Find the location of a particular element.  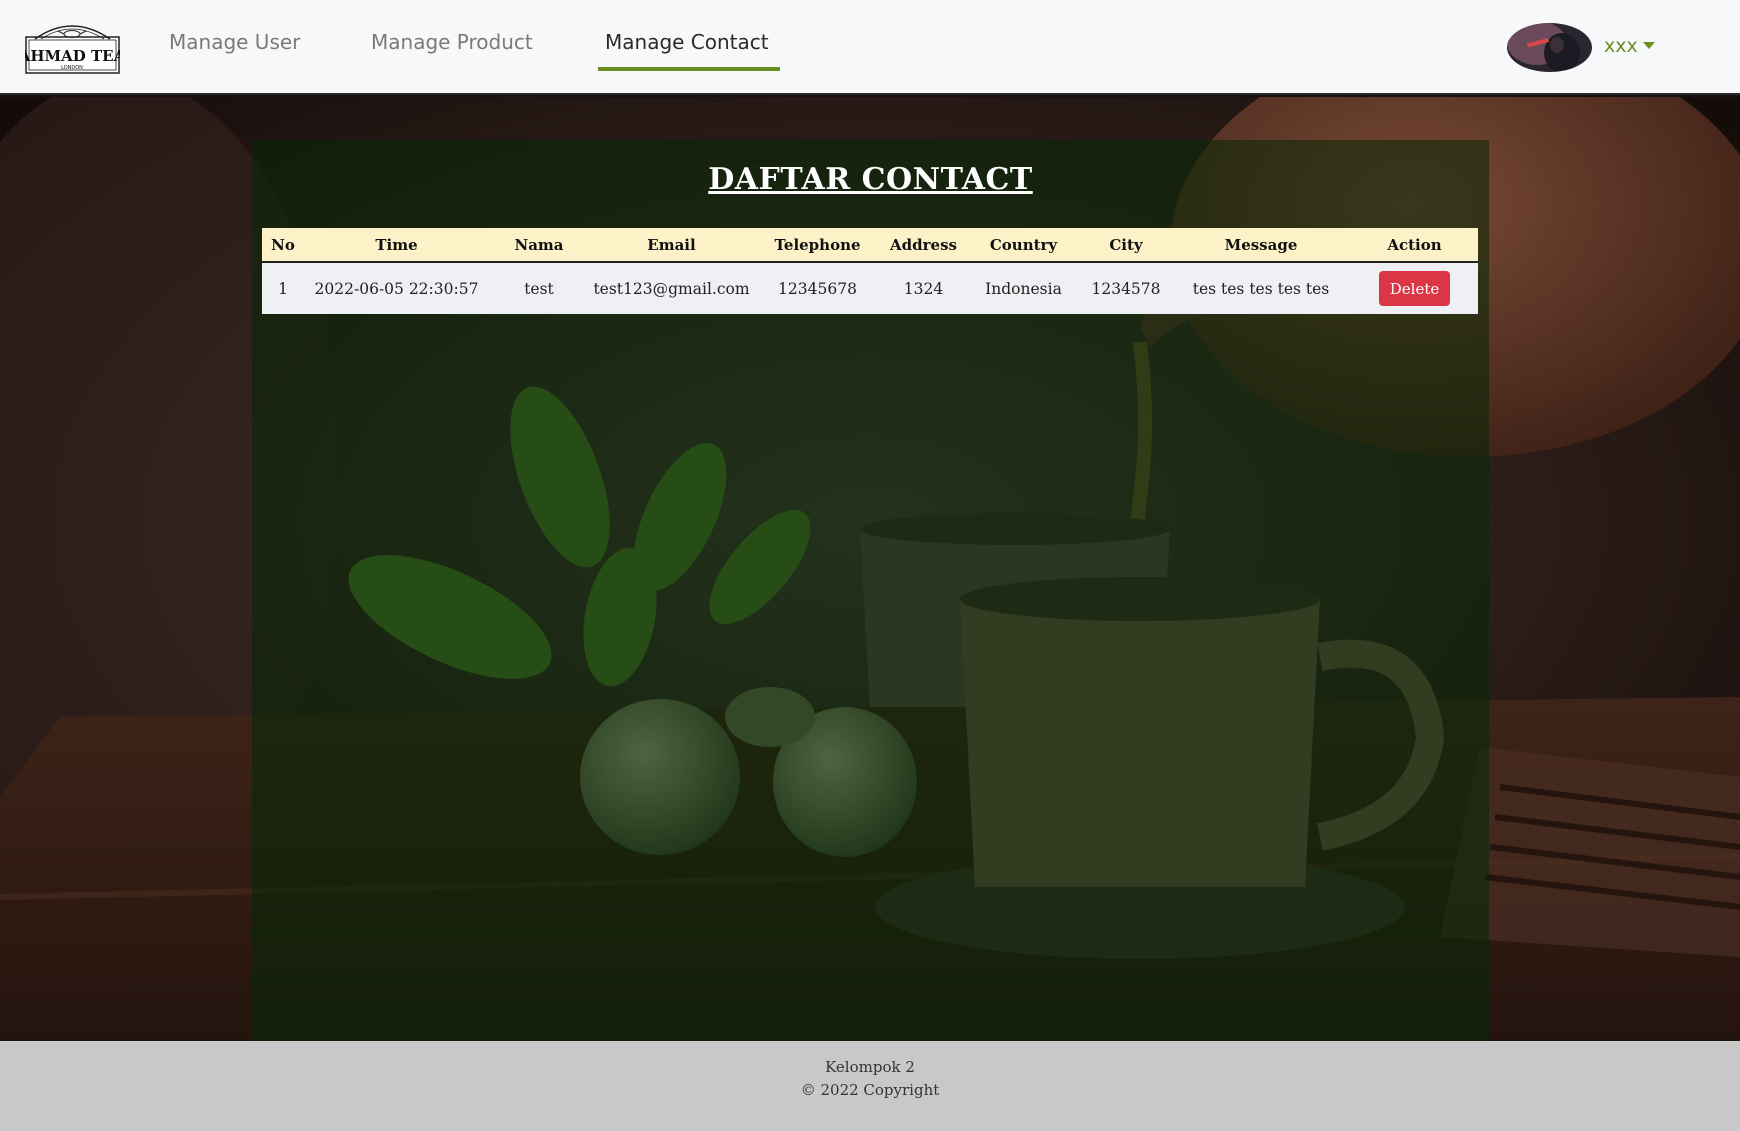

cell-time: 2022-06-05 22:30:57 is located at coordinates (396, 288).